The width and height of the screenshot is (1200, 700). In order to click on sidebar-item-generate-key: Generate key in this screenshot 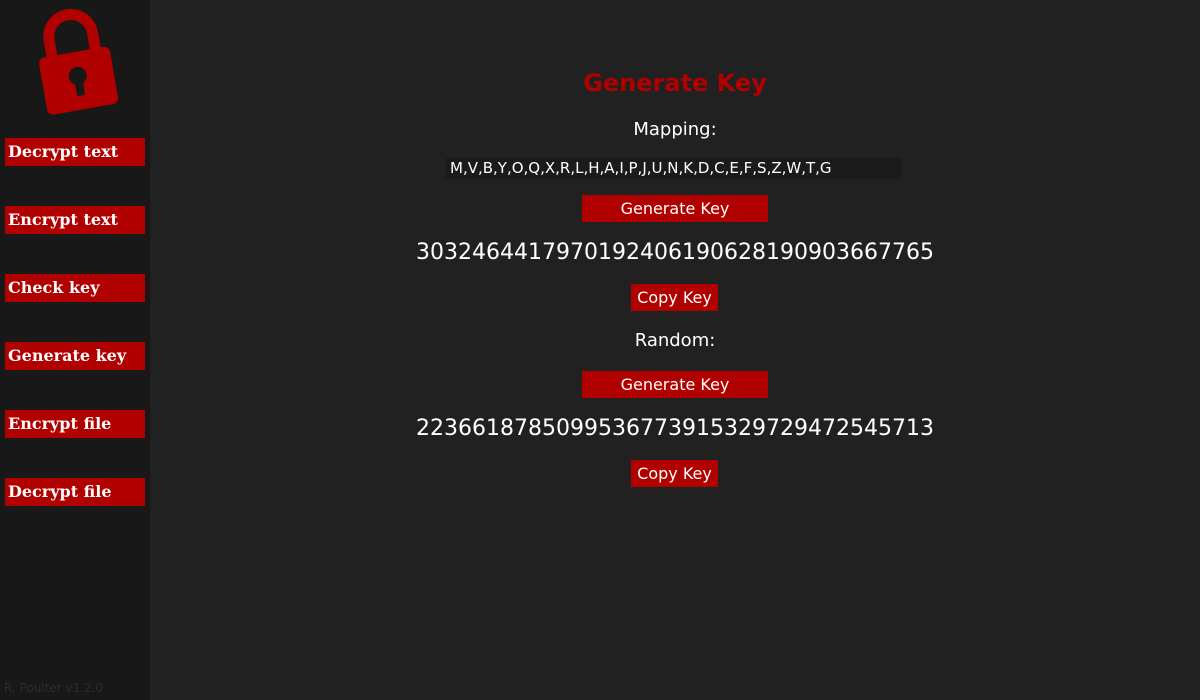, I will do `click(75, 356)`.